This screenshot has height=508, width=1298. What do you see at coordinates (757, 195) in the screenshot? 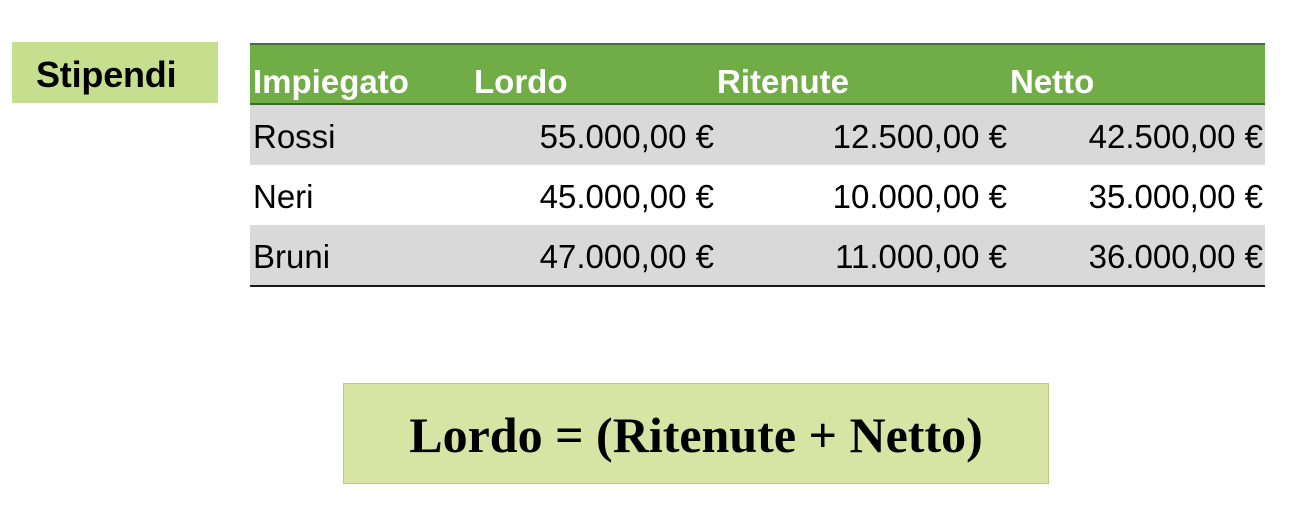
I see `table-row: Neri 45.000,00 € 10.000,00 € 35.000,00 €` at bounding box center [757, 195].